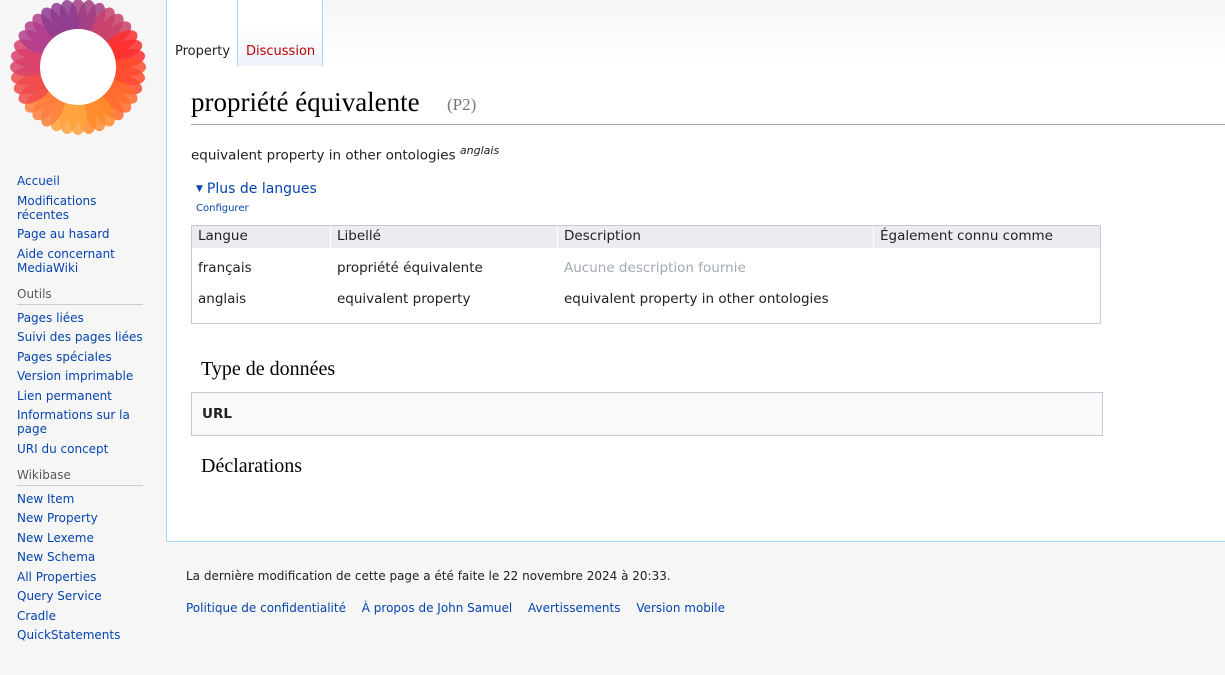 Image resolution: width=1225 pixels, height=675 pixels. I want to click on column-header-label: Libellé, so click(444, 237).